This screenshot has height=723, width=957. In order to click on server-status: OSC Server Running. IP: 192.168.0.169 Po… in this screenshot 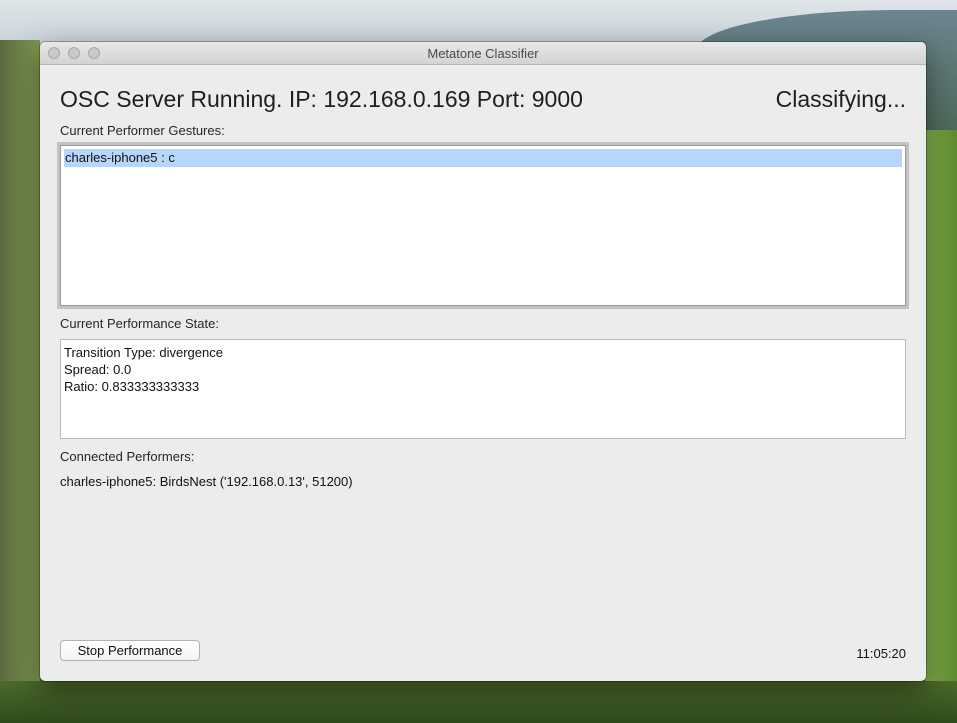, I will do `click(321, 99)`.